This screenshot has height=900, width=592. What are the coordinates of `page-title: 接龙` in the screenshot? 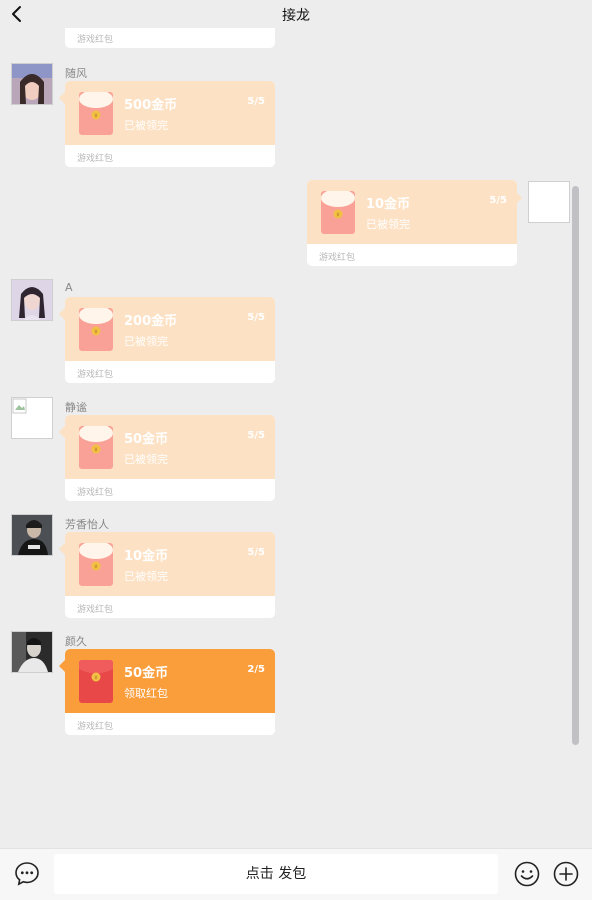 It's located at (296, 16).